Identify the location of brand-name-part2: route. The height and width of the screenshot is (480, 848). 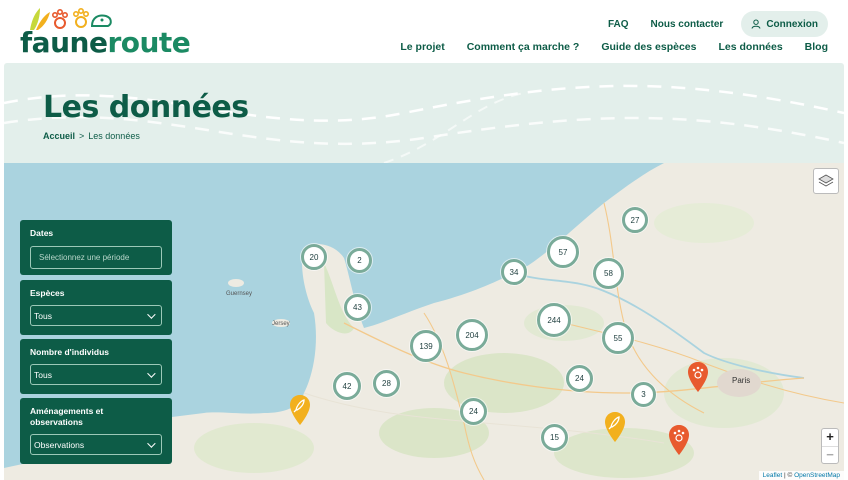
(149, 42).